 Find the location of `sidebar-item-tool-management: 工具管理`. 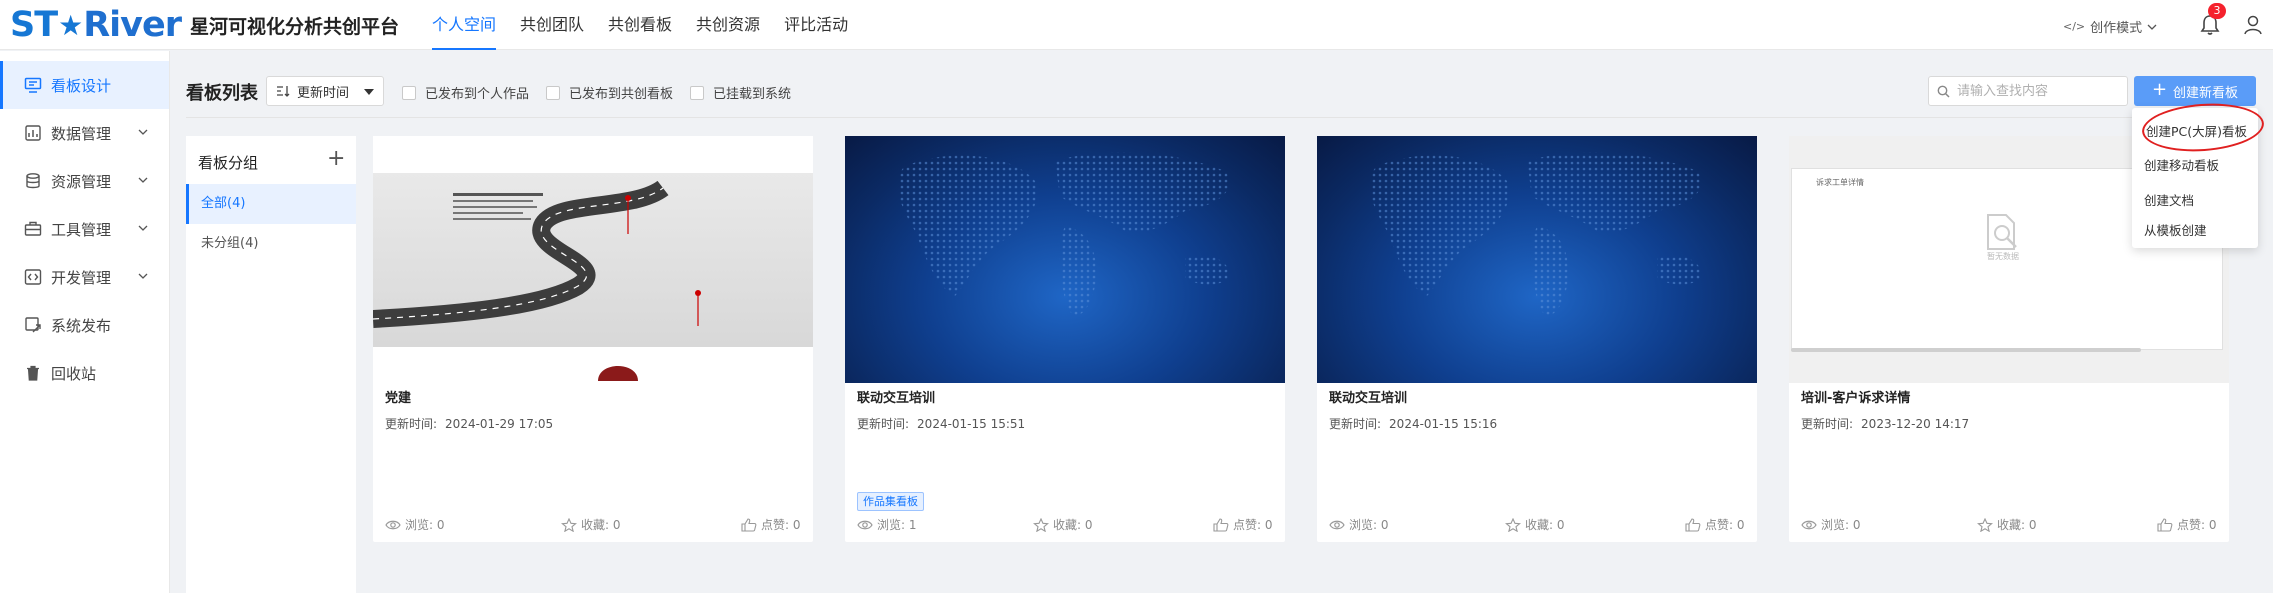

sidebar-item-tool-management: 工具管理 is located at coordinates (84, 229).